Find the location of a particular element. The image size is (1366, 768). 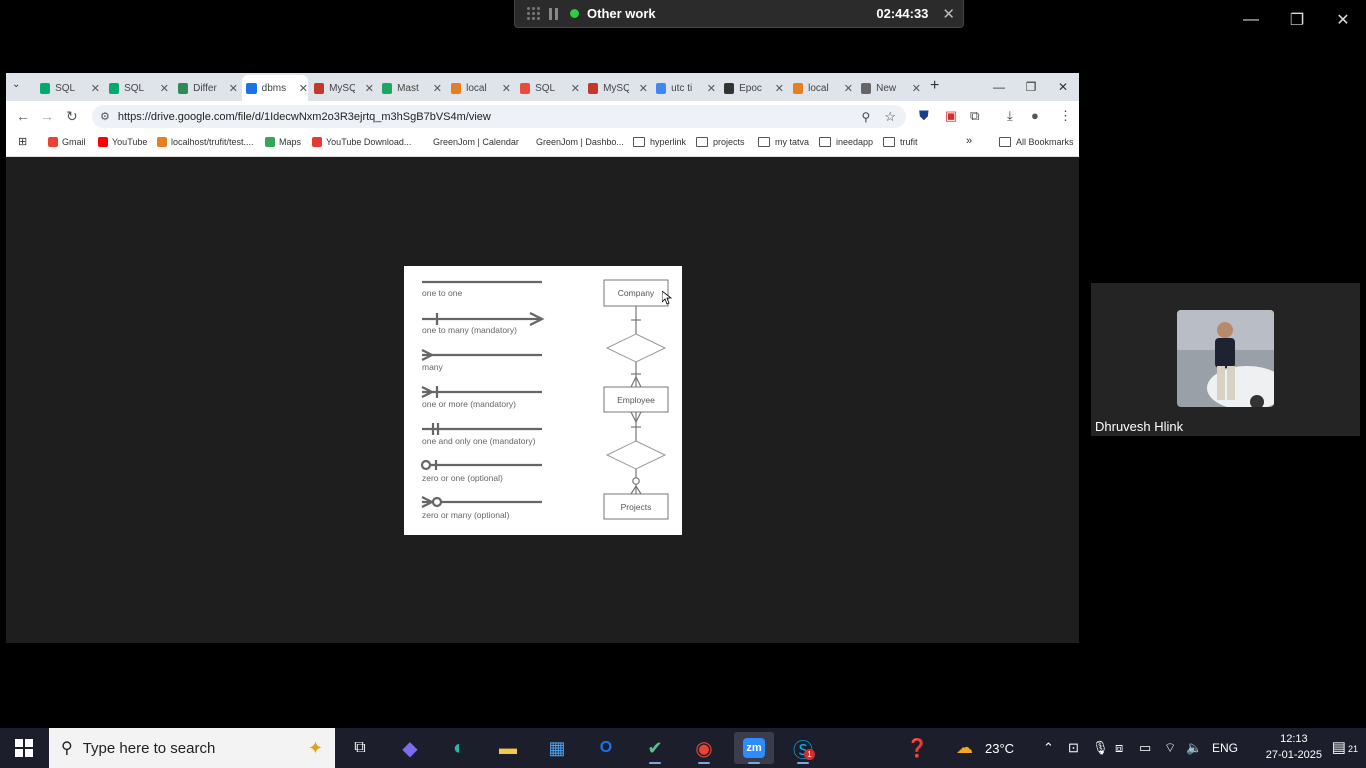

bookmark-item: projects is located at coordinates (720, 142).